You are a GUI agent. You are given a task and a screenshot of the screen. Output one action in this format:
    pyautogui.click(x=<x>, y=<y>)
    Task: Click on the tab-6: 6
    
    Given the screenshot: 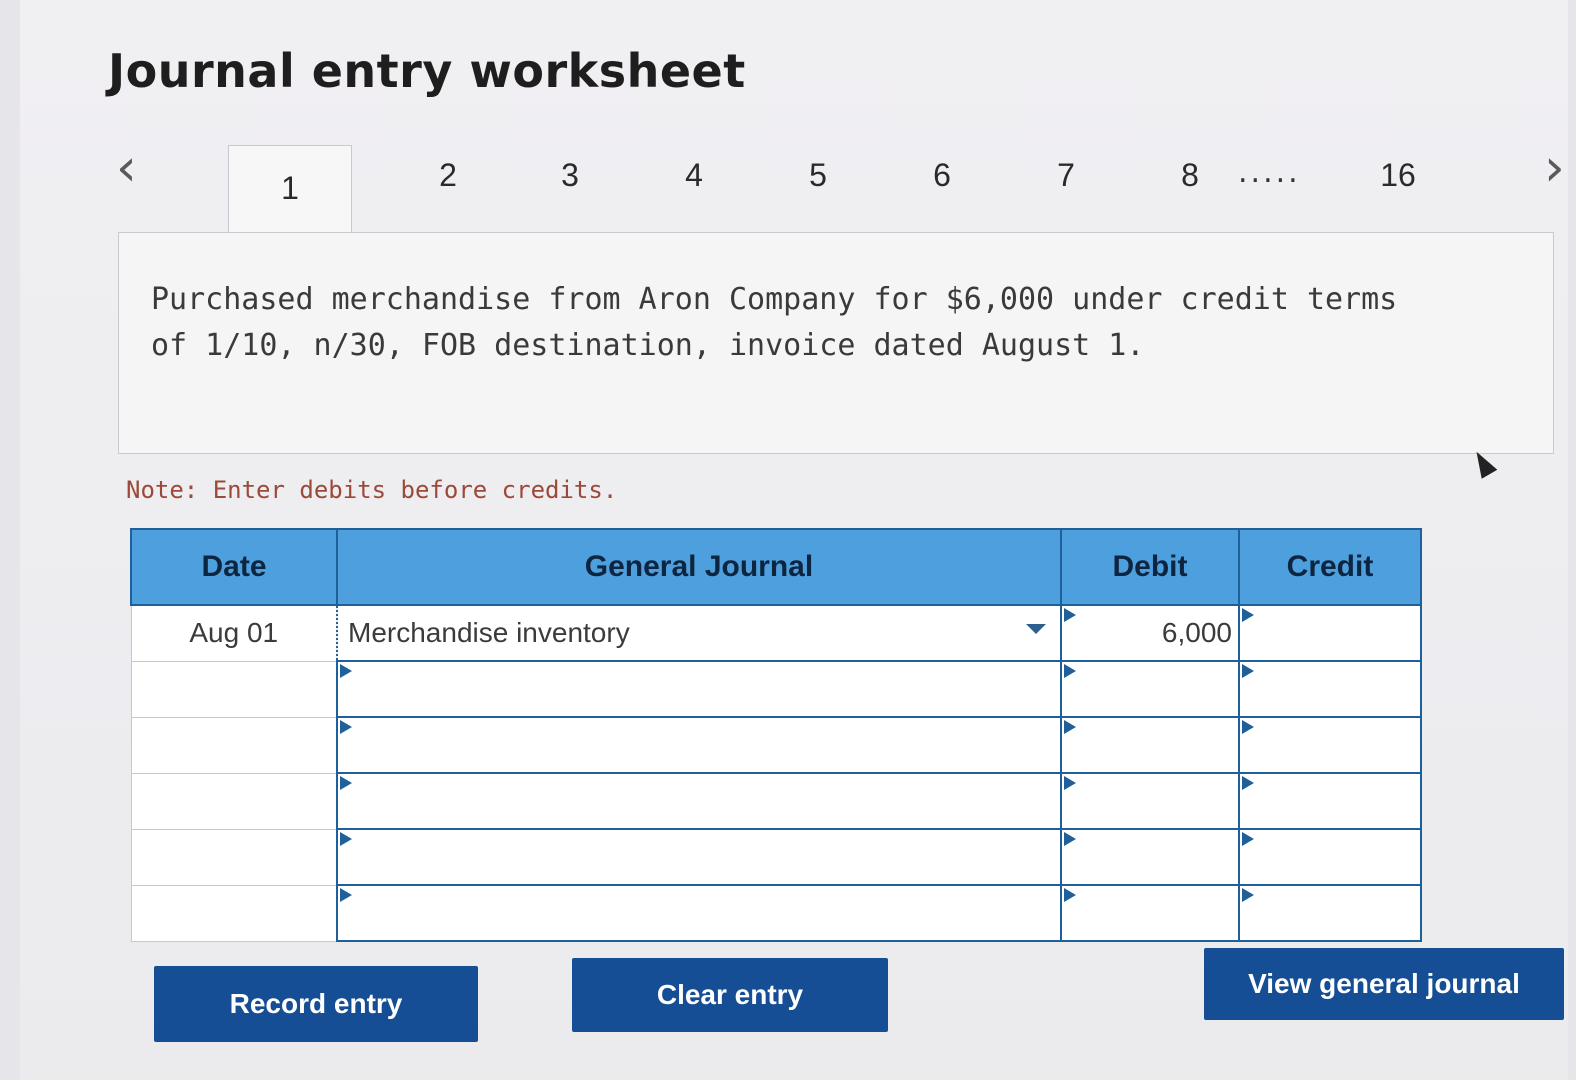 What is the action you would take?
    pyautogui.click(x=942, y=175)
    